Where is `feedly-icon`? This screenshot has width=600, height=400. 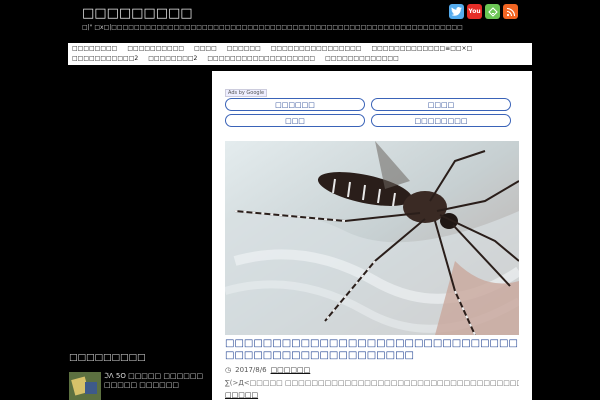
feedly-icon is located at coordinates (492, 11).